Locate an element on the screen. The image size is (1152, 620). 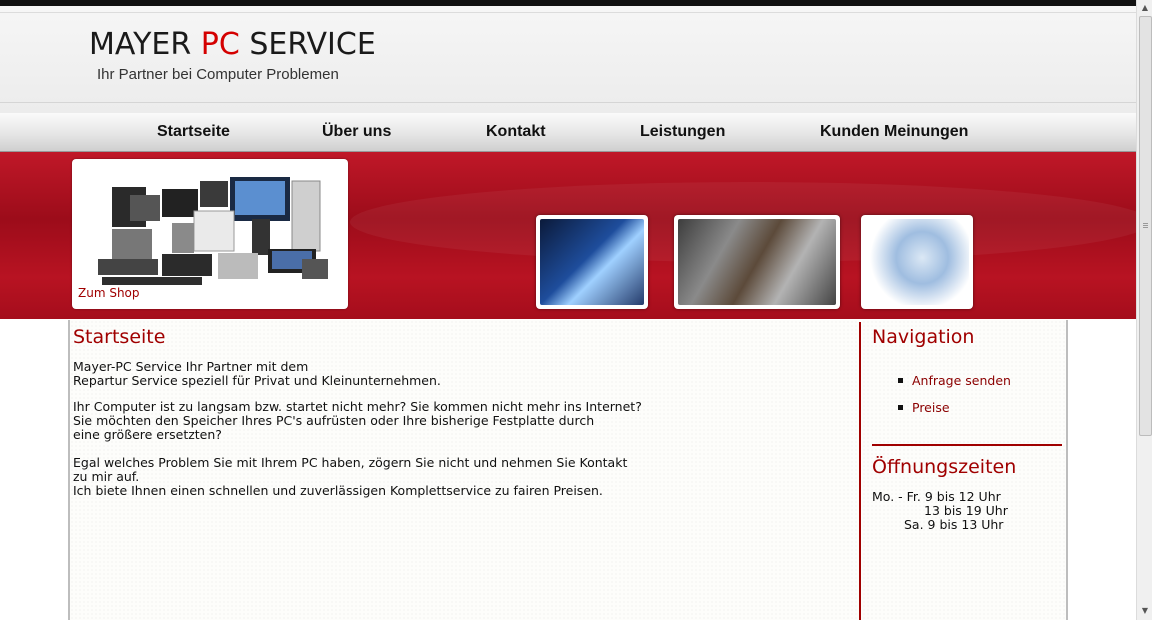
sidebar-item-anfrage-senden: Anfrage senden is located at coordinates (954, 380).